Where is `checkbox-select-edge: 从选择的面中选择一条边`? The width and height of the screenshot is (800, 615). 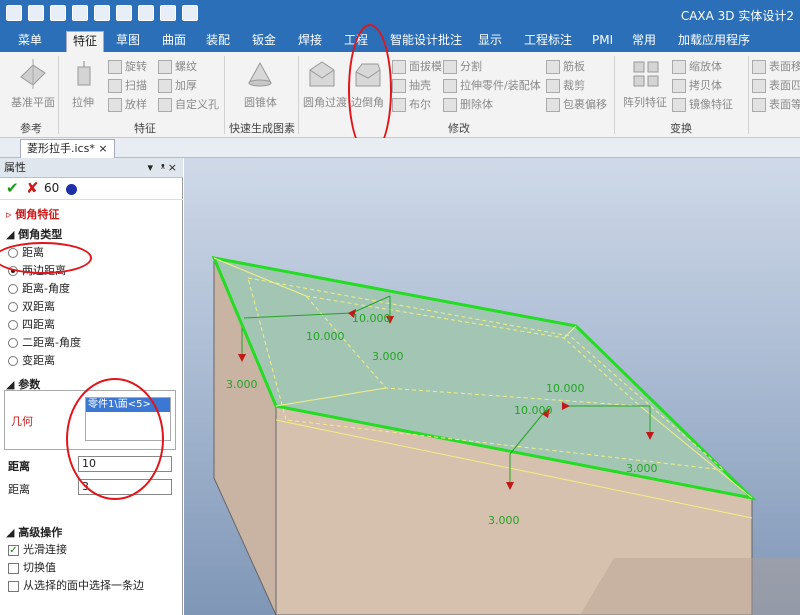
checkbox-select-edge: 从选择的面中选择一条边 is located at coordinates (76, 585).